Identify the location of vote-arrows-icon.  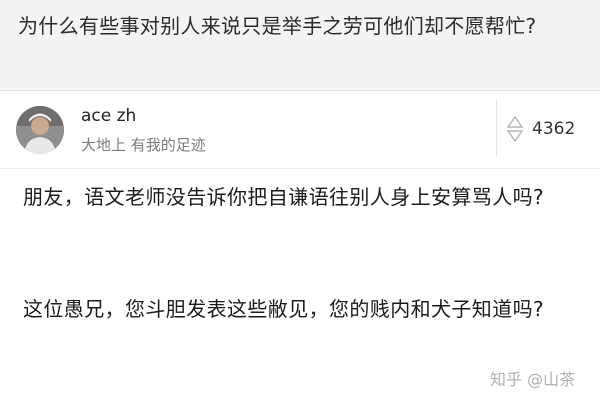
(515, 129).